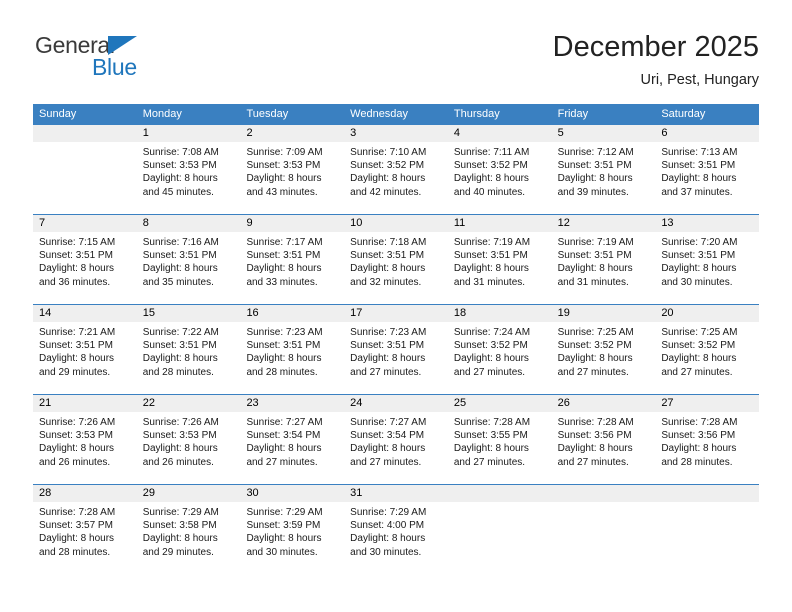 This screenshot has width=792, height=612. What do you see at coordinates (77, 242) in the screenshot?
I see `sunrise-text: Sunrise: 7:15 AM` at bounding box center [77, 242].